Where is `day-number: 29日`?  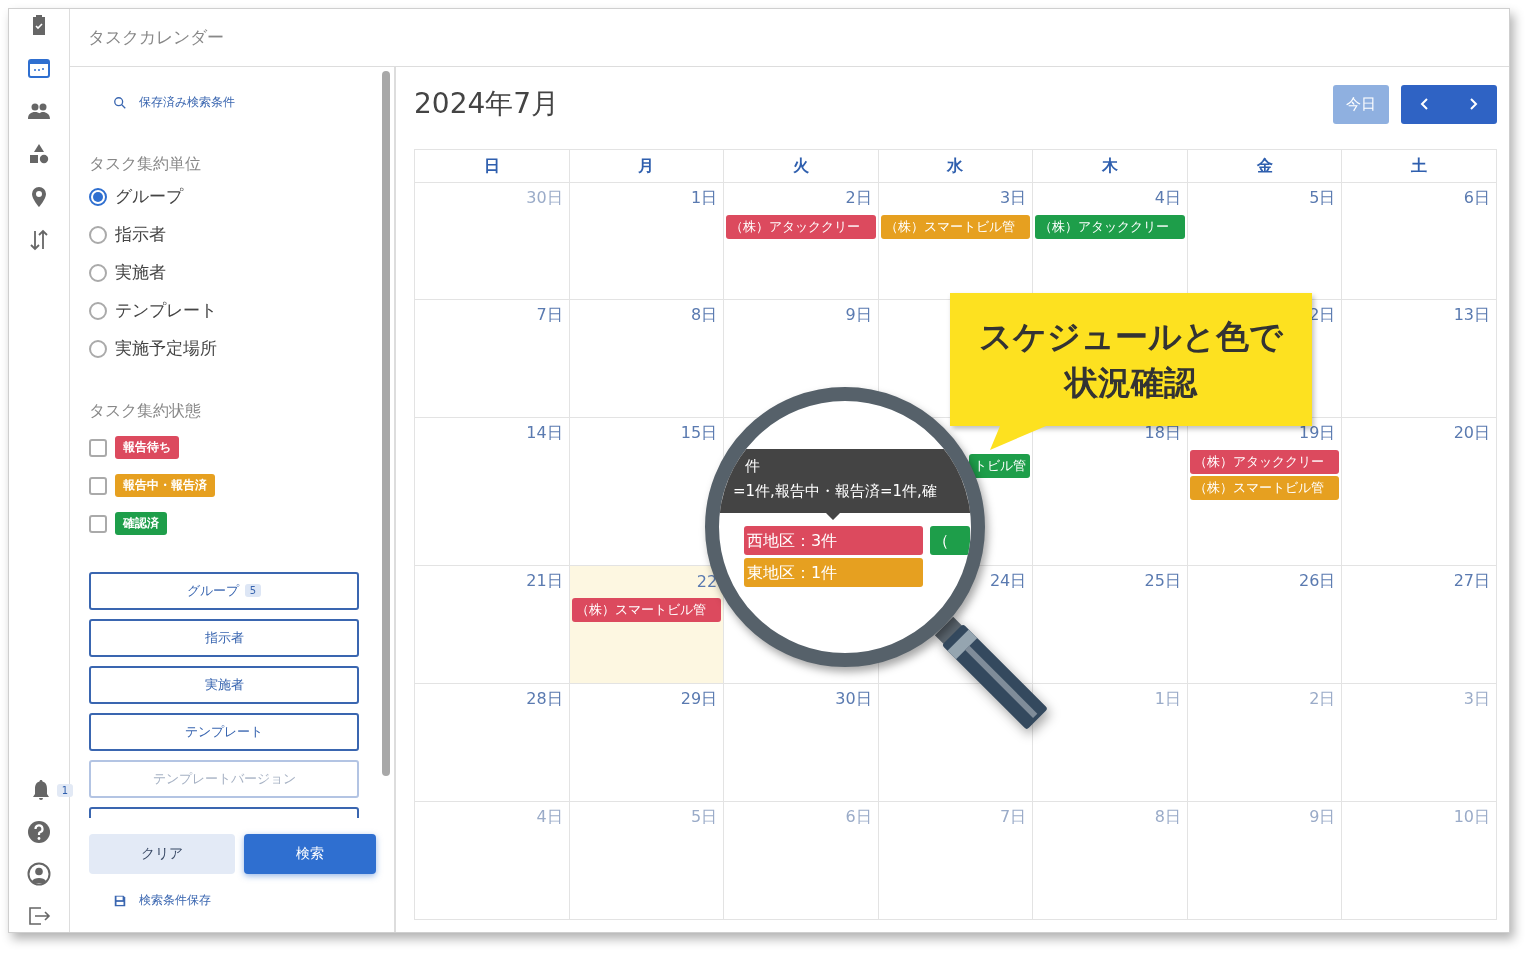 day-number: 29日 is located at coordinates (699, 699).